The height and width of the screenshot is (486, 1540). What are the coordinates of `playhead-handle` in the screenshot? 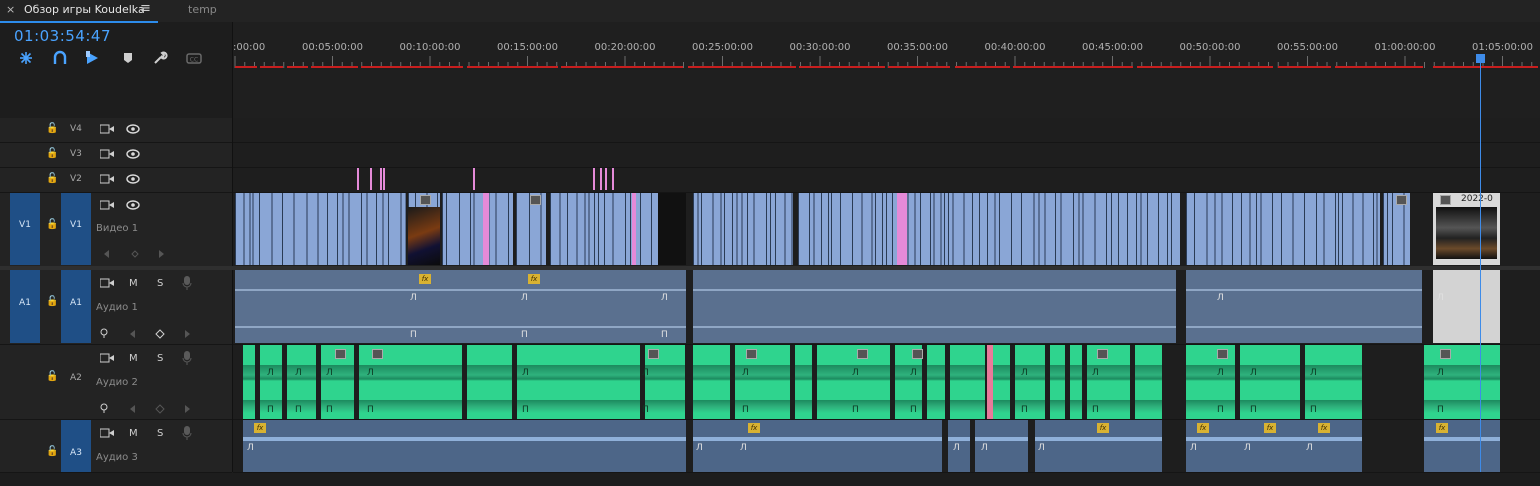 It's located at (1480, 58).